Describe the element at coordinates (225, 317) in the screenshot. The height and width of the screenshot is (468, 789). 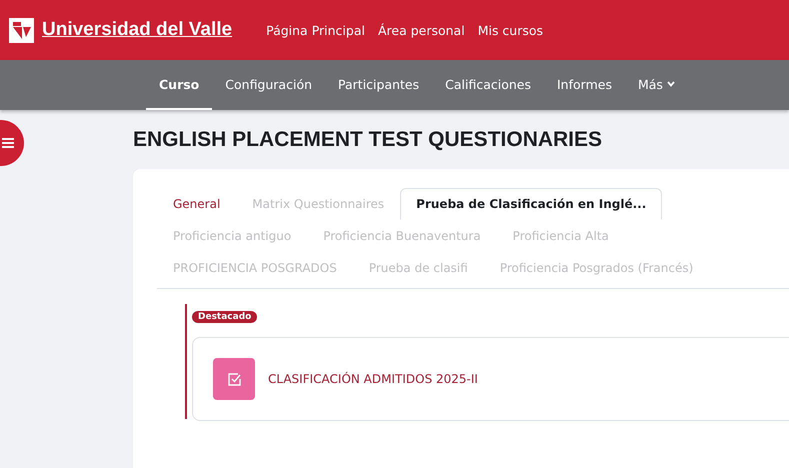
I see `highlight-badge: Destacado` at that location.